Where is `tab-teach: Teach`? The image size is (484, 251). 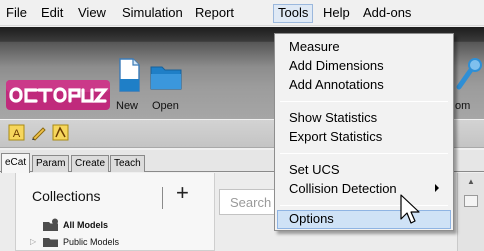 tab-teach: Teach is located at coordinates (127, 163).